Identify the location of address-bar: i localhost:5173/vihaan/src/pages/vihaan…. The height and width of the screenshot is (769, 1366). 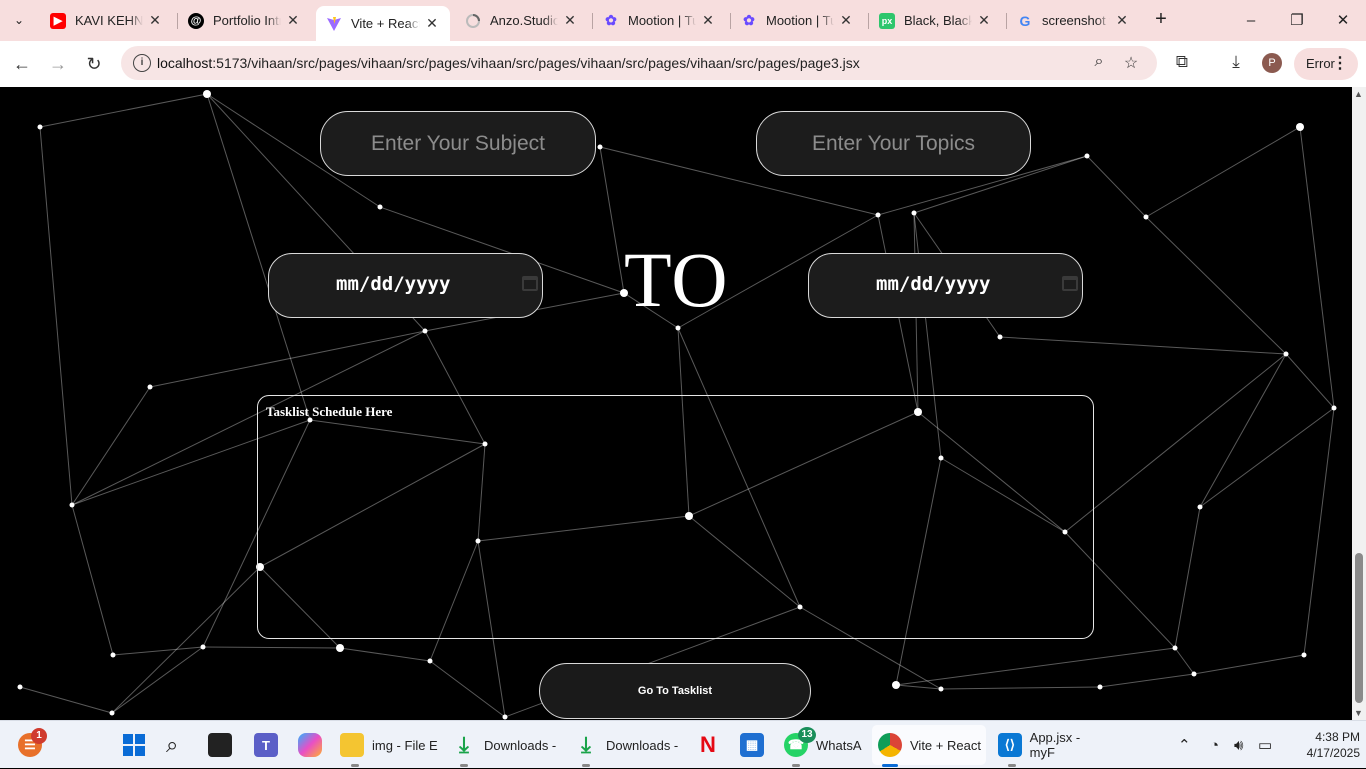
(639, 63).